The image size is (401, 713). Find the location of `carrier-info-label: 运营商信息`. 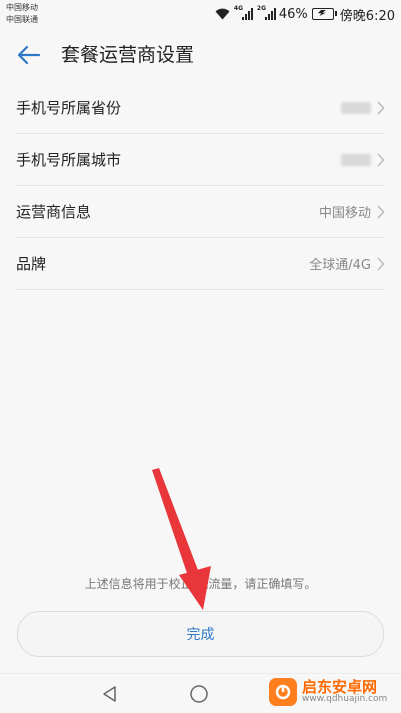

carrier-info-label: 运营商信息 is located at coordinates (54, 212).